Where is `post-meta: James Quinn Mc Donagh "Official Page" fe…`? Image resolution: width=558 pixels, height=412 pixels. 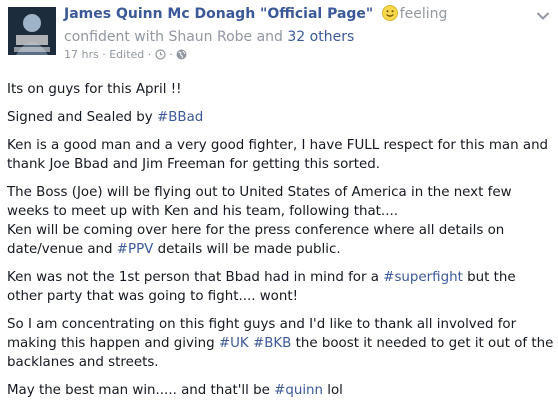
post-meta: James Quinn Mc Donagh "Official Page" fe… is located at coordinates (299, 34).